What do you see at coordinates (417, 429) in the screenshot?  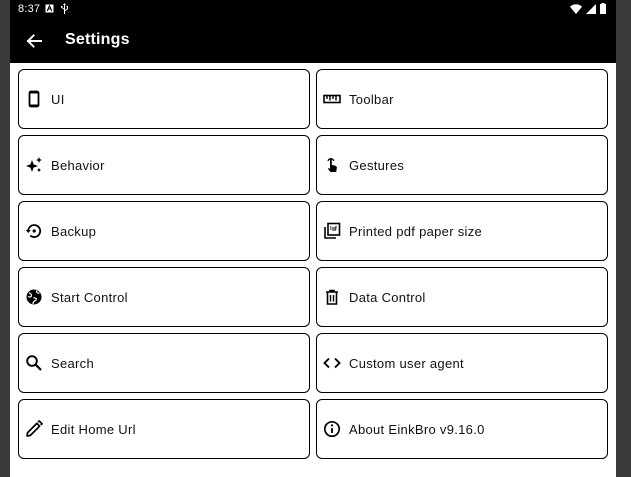 I see `setting-label: About EinkBro v9.16.0` at bounding box center [417, 429].